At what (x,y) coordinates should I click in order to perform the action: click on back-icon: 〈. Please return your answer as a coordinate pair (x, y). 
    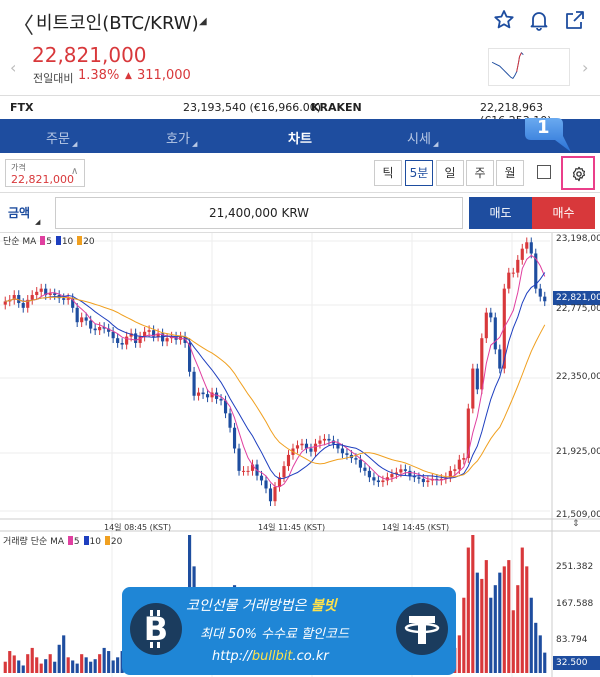
    Looking at the image, I should click on (23, 24).